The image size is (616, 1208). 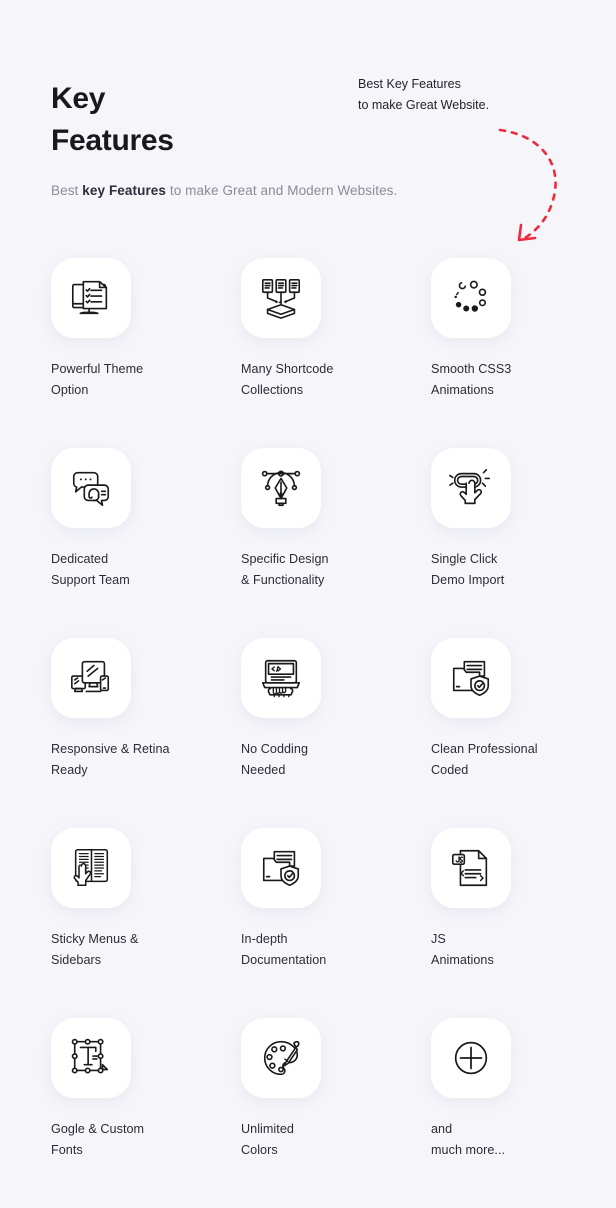 I want to click on feature-item-responsive-retina-ready: Responsive & Retina Ready, so click(x=141, y=709).